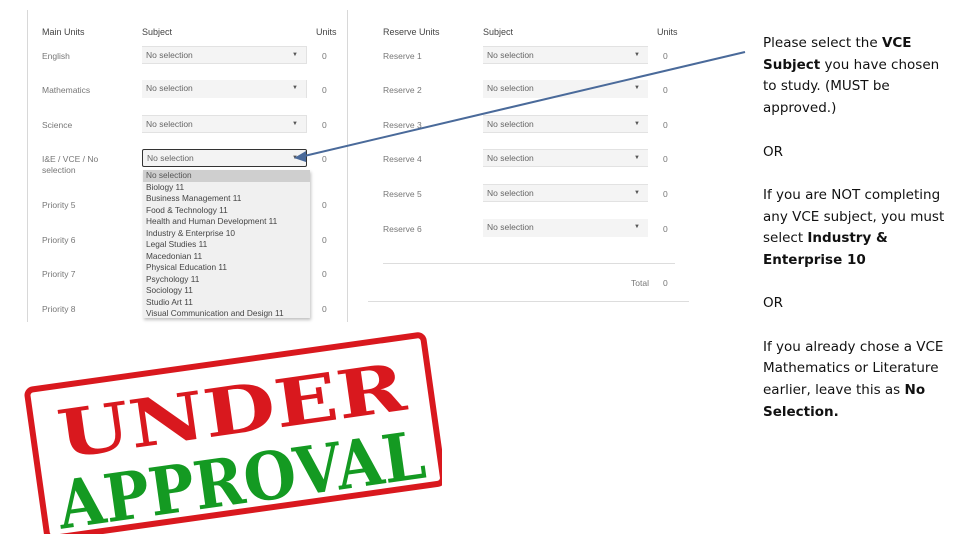  What do you see at coordinates (773, 151) in the screenshot?
I see `instruction-or-1: OR` at bounding box center [773, 151].